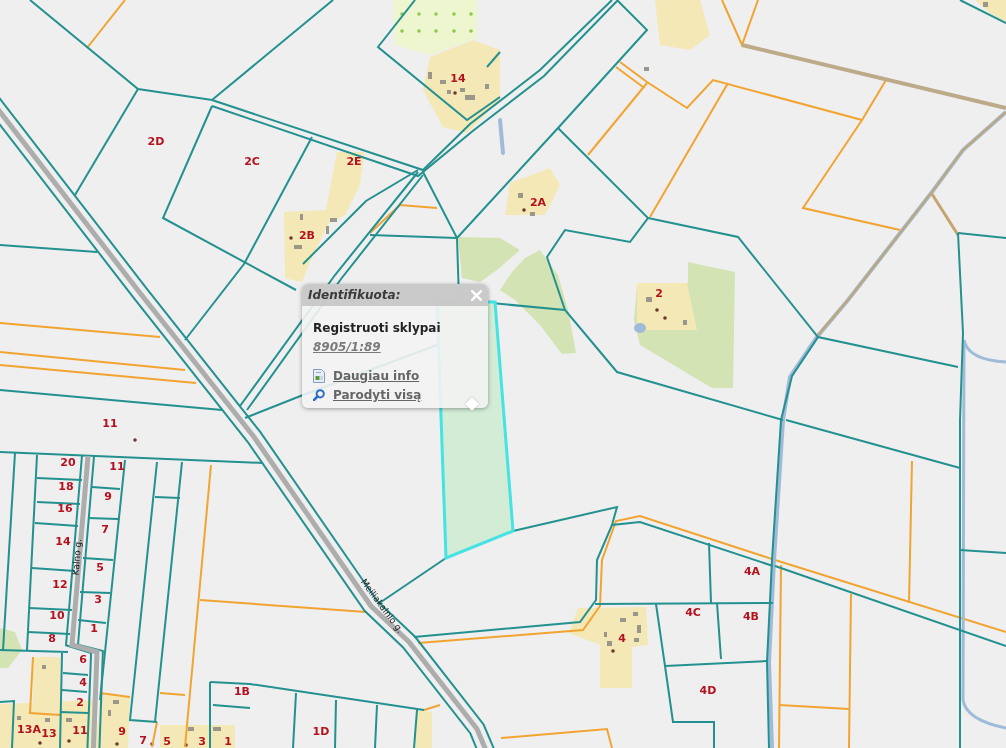 This screenshot has height=748, width=1006. I want to click on parcel-number: 1D, so click(321, 731).